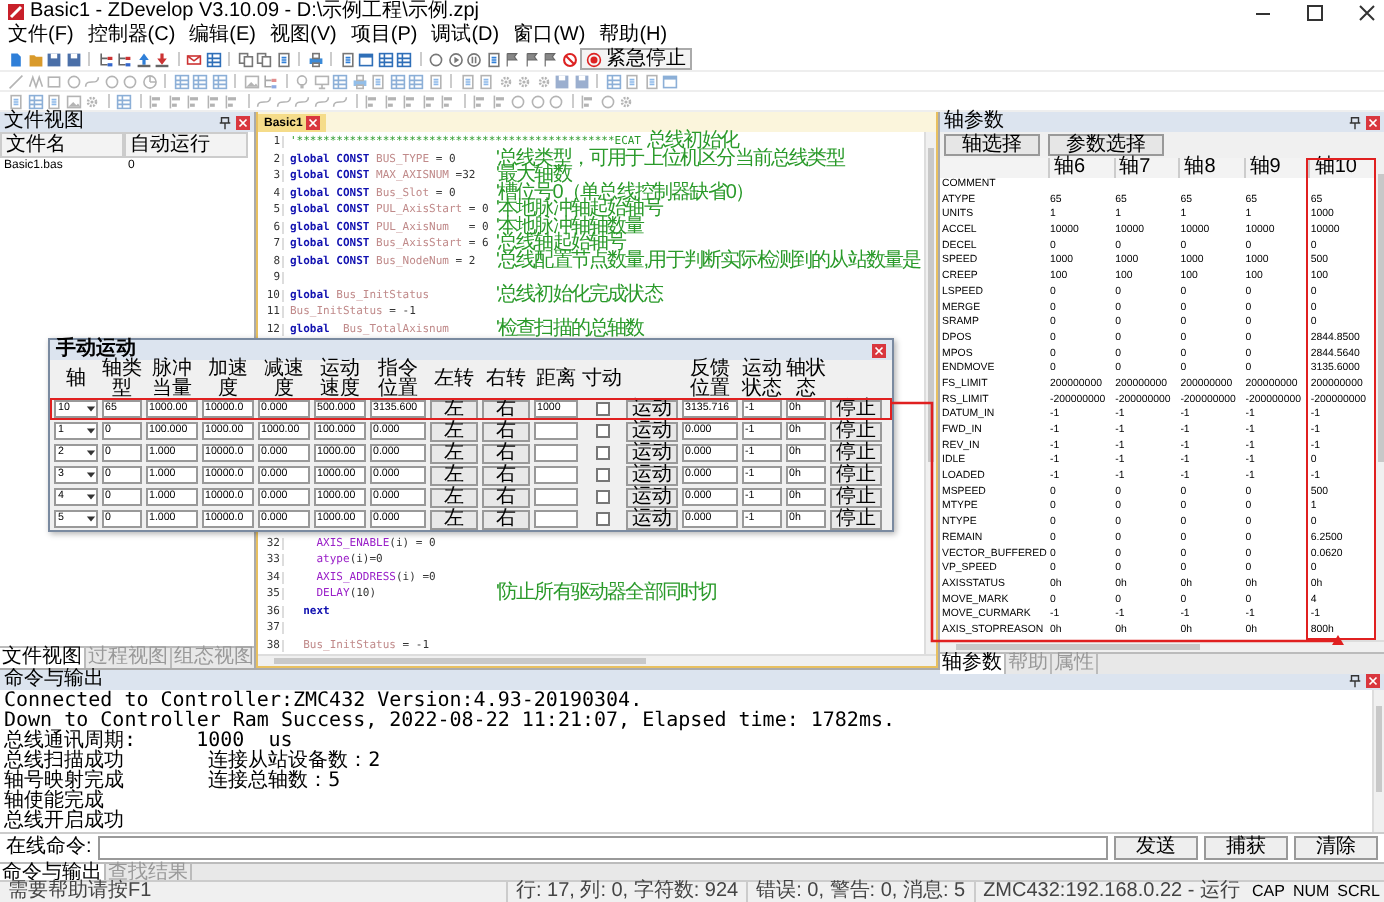  What do you see at coordinates (465, 36) in the screenshot?
I see `menu-item: 调试(D)` at bounding box center [465, 36].